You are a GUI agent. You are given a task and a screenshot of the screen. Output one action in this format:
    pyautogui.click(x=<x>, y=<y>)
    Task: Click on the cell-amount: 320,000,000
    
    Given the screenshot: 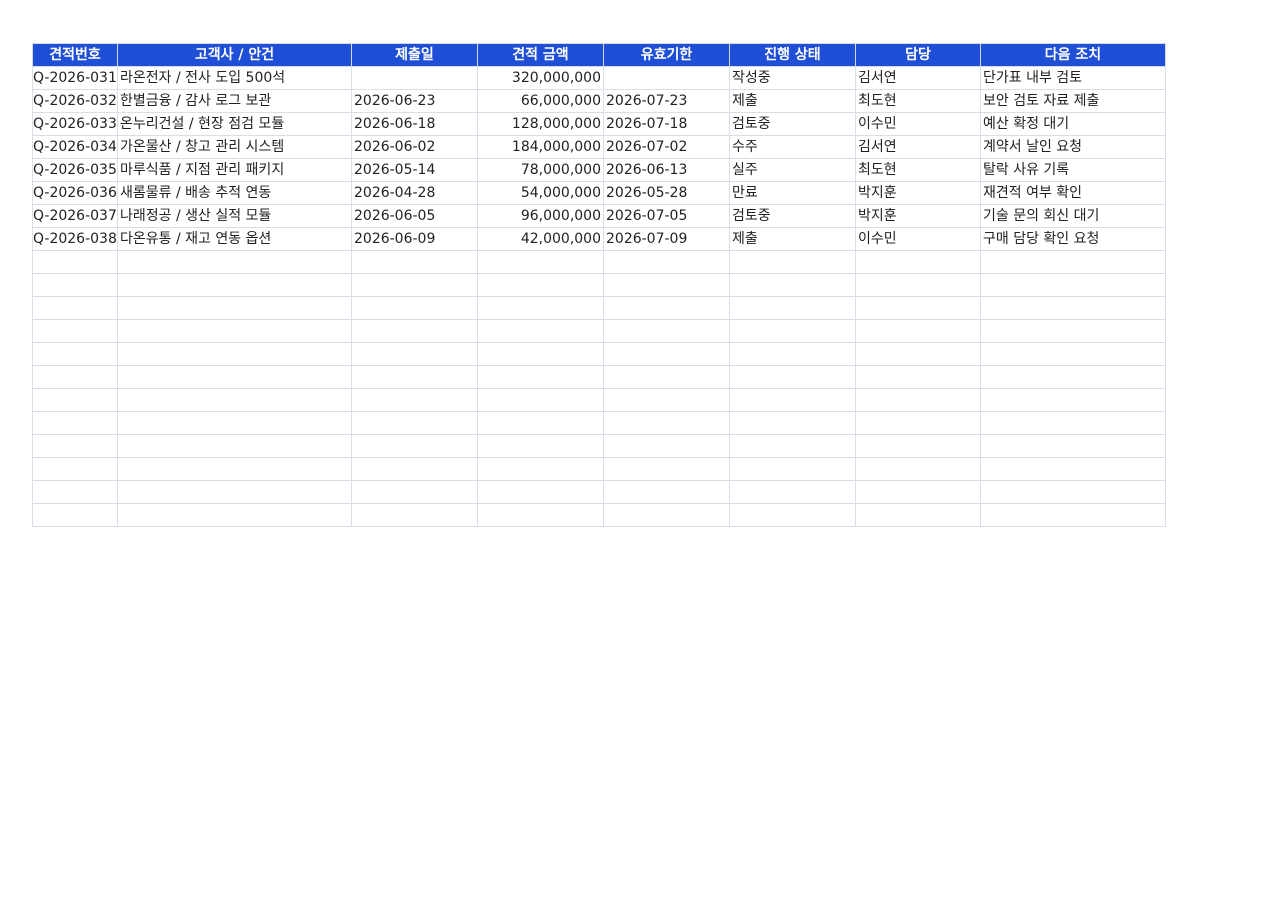 What is the action you would take?
    pyautogui.click(x=540, y=78)
    